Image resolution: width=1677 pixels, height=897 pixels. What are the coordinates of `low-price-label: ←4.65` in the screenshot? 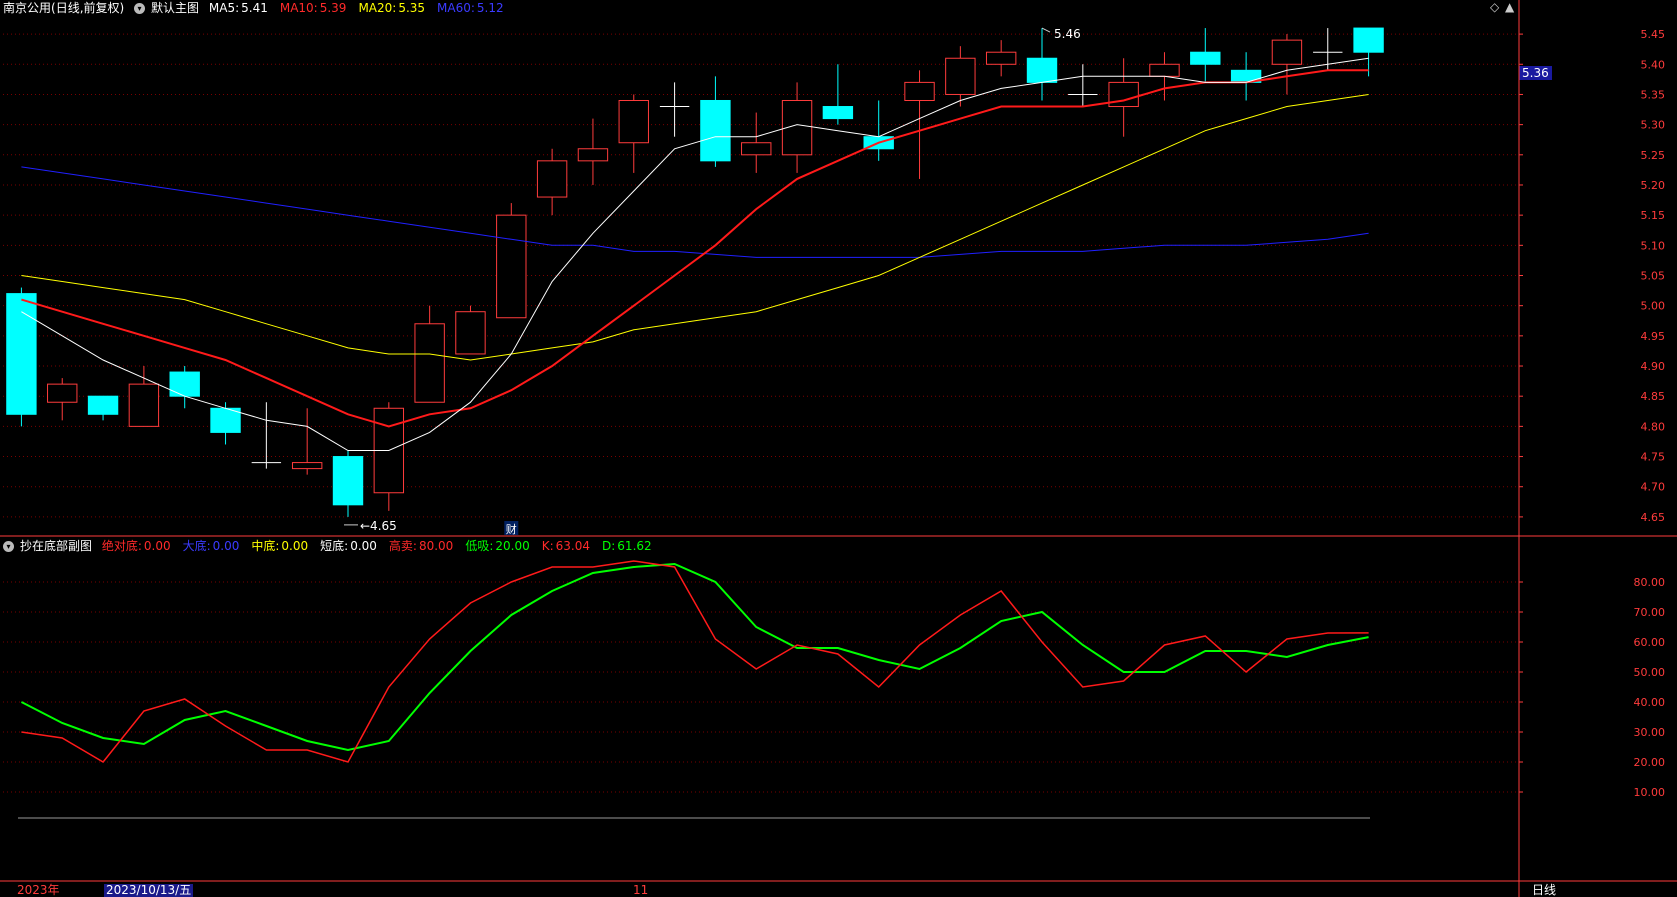 It's located at (378, 526).